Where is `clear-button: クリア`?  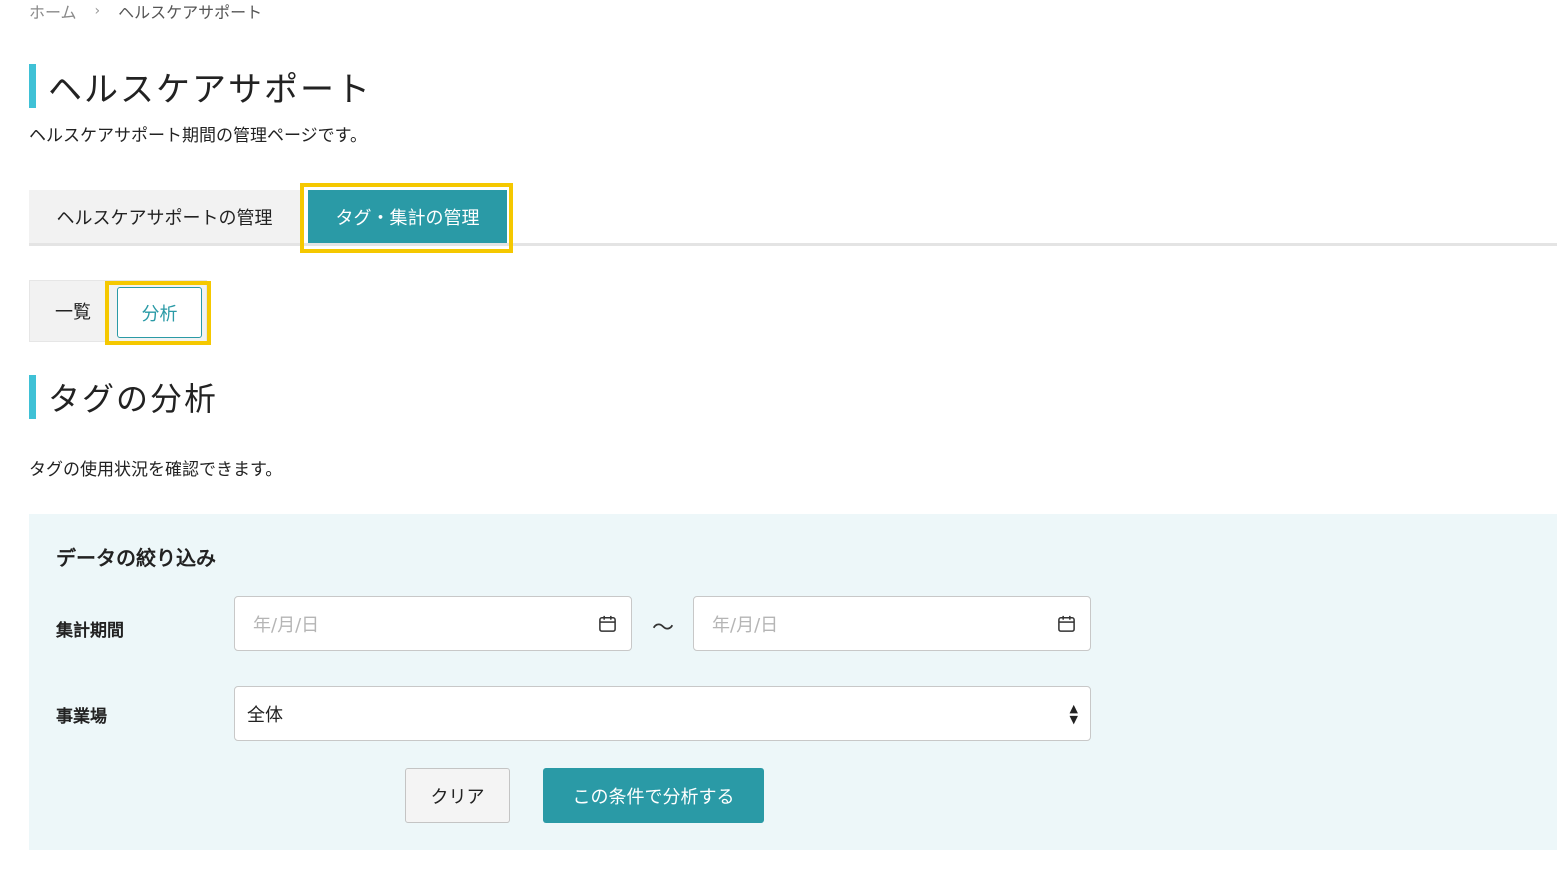
clear-button: クリア is located at coordinates (457, 795).